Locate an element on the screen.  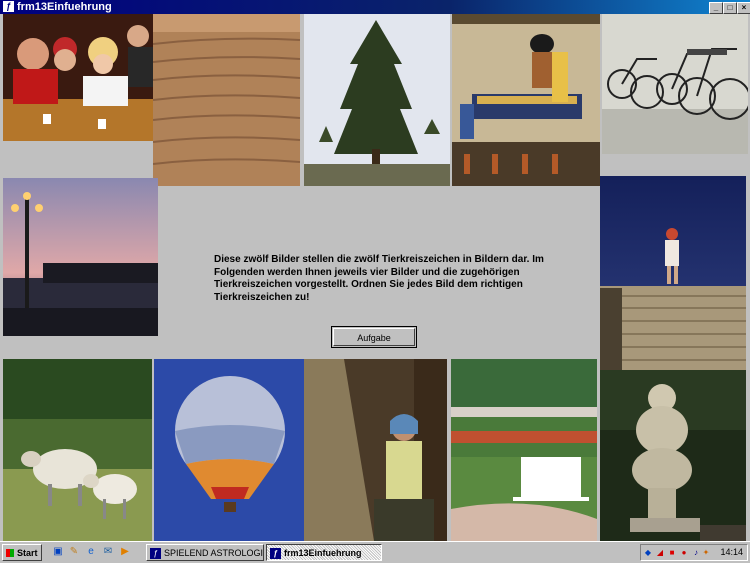
photo-sheep is located at coordinates (77, 450).